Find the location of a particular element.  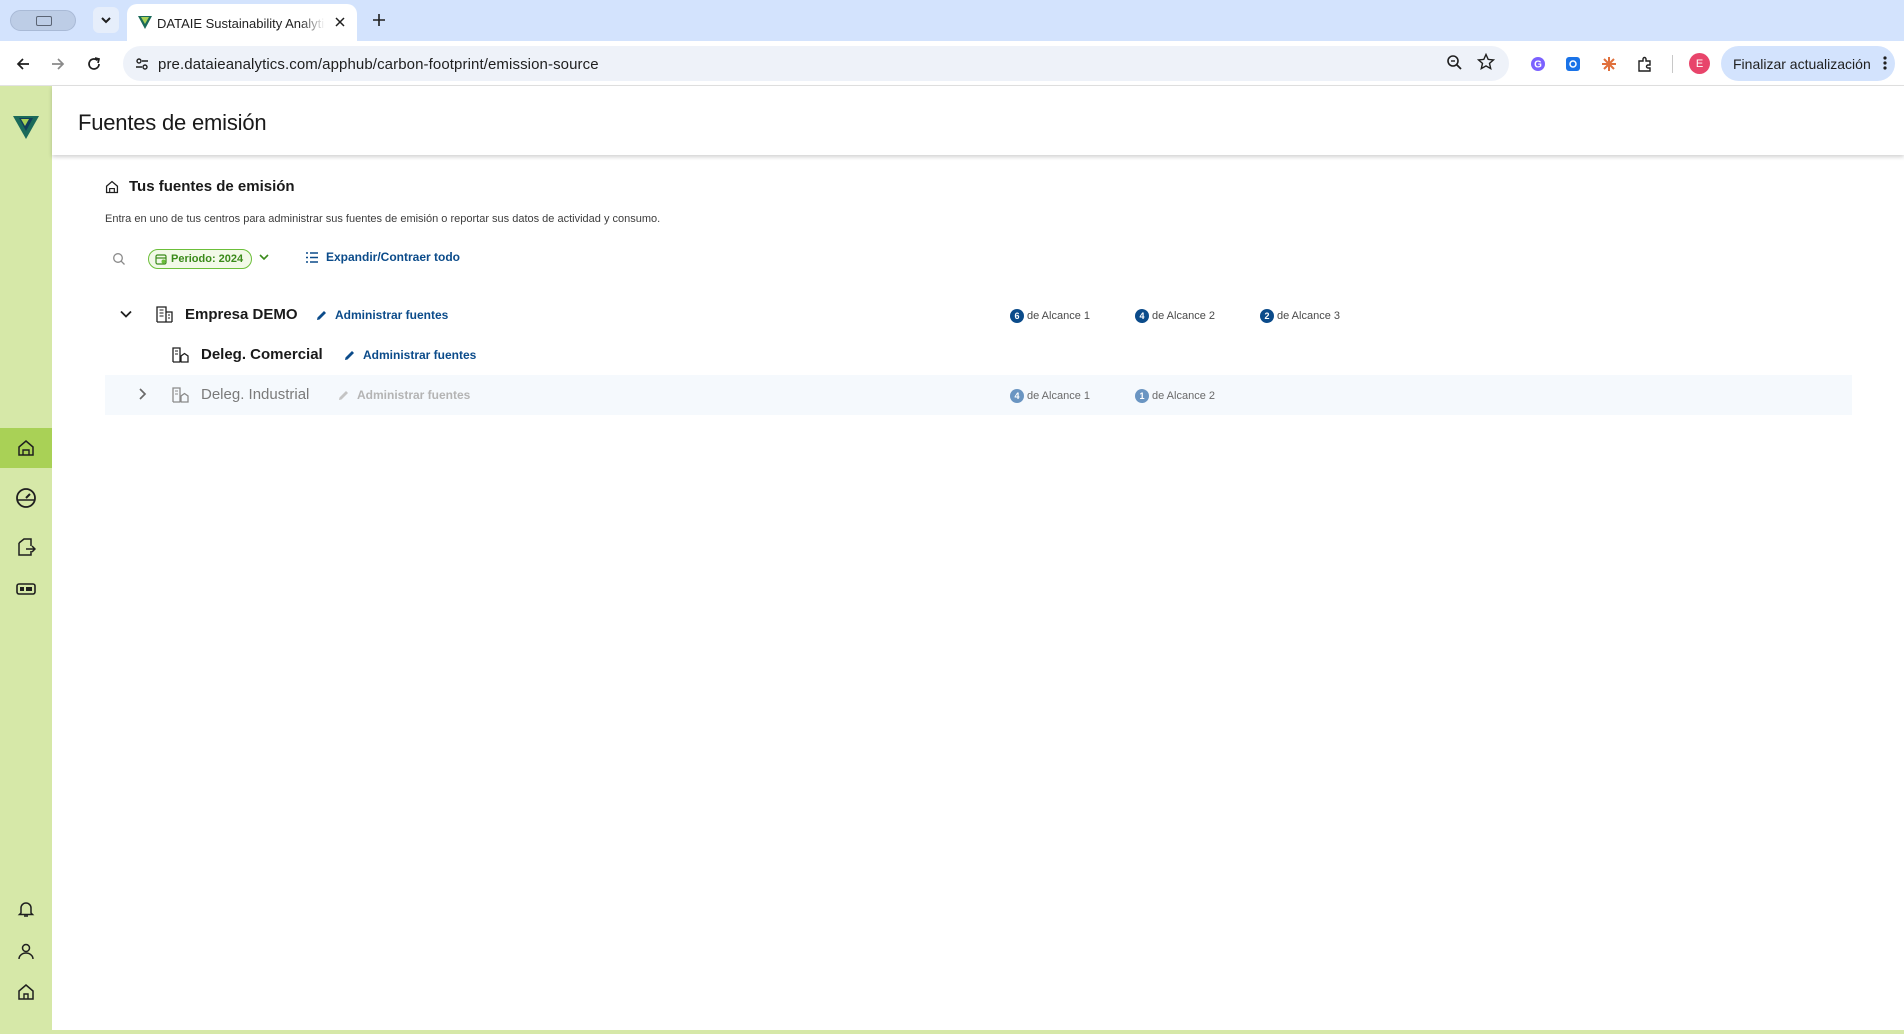

bell-icon is located at coordinates (26, 909).